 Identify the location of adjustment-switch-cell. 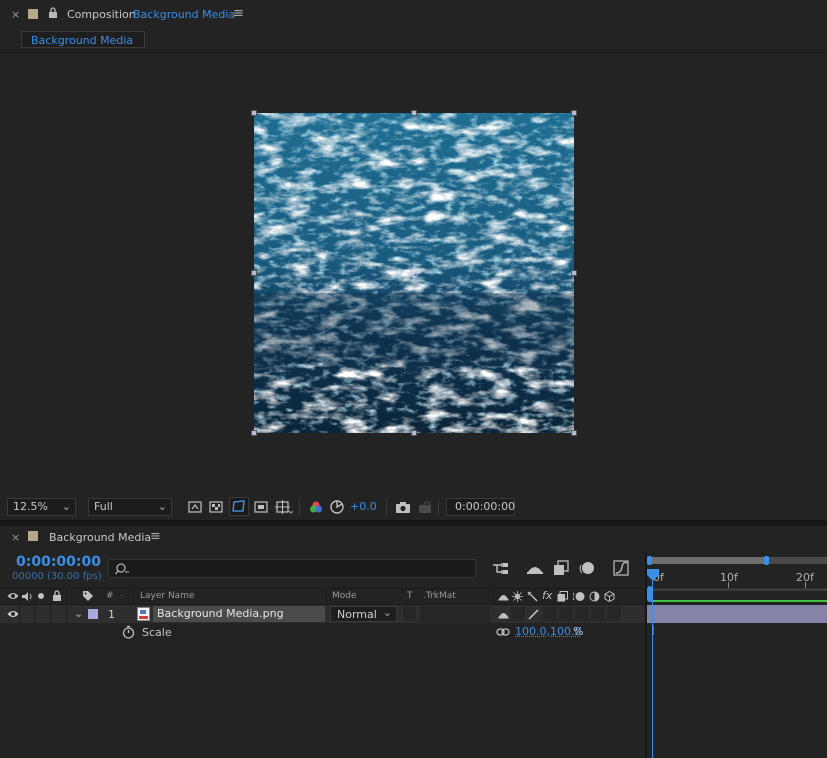
(598, 614).